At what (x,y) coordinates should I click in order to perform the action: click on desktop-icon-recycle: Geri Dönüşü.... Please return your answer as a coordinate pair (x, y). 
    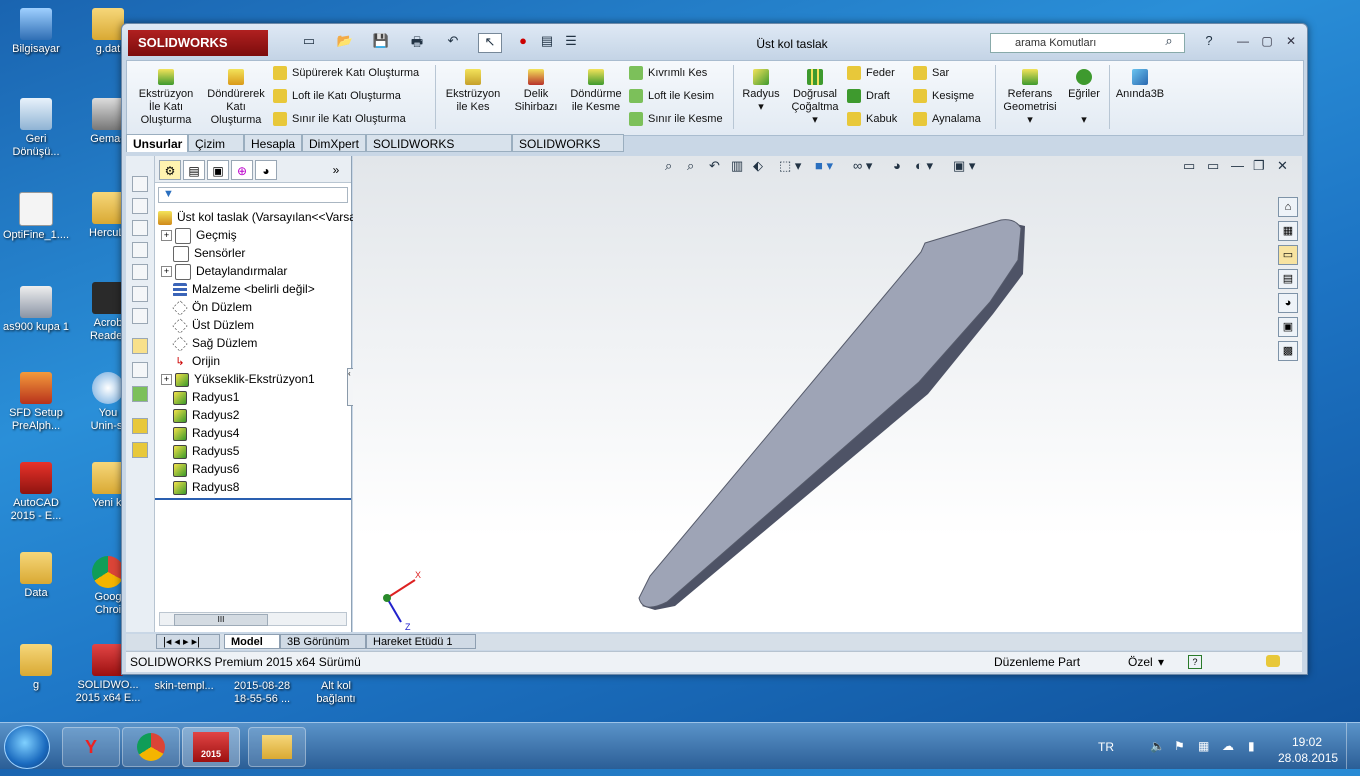
    Looking at the image, I should click on (36, 128).